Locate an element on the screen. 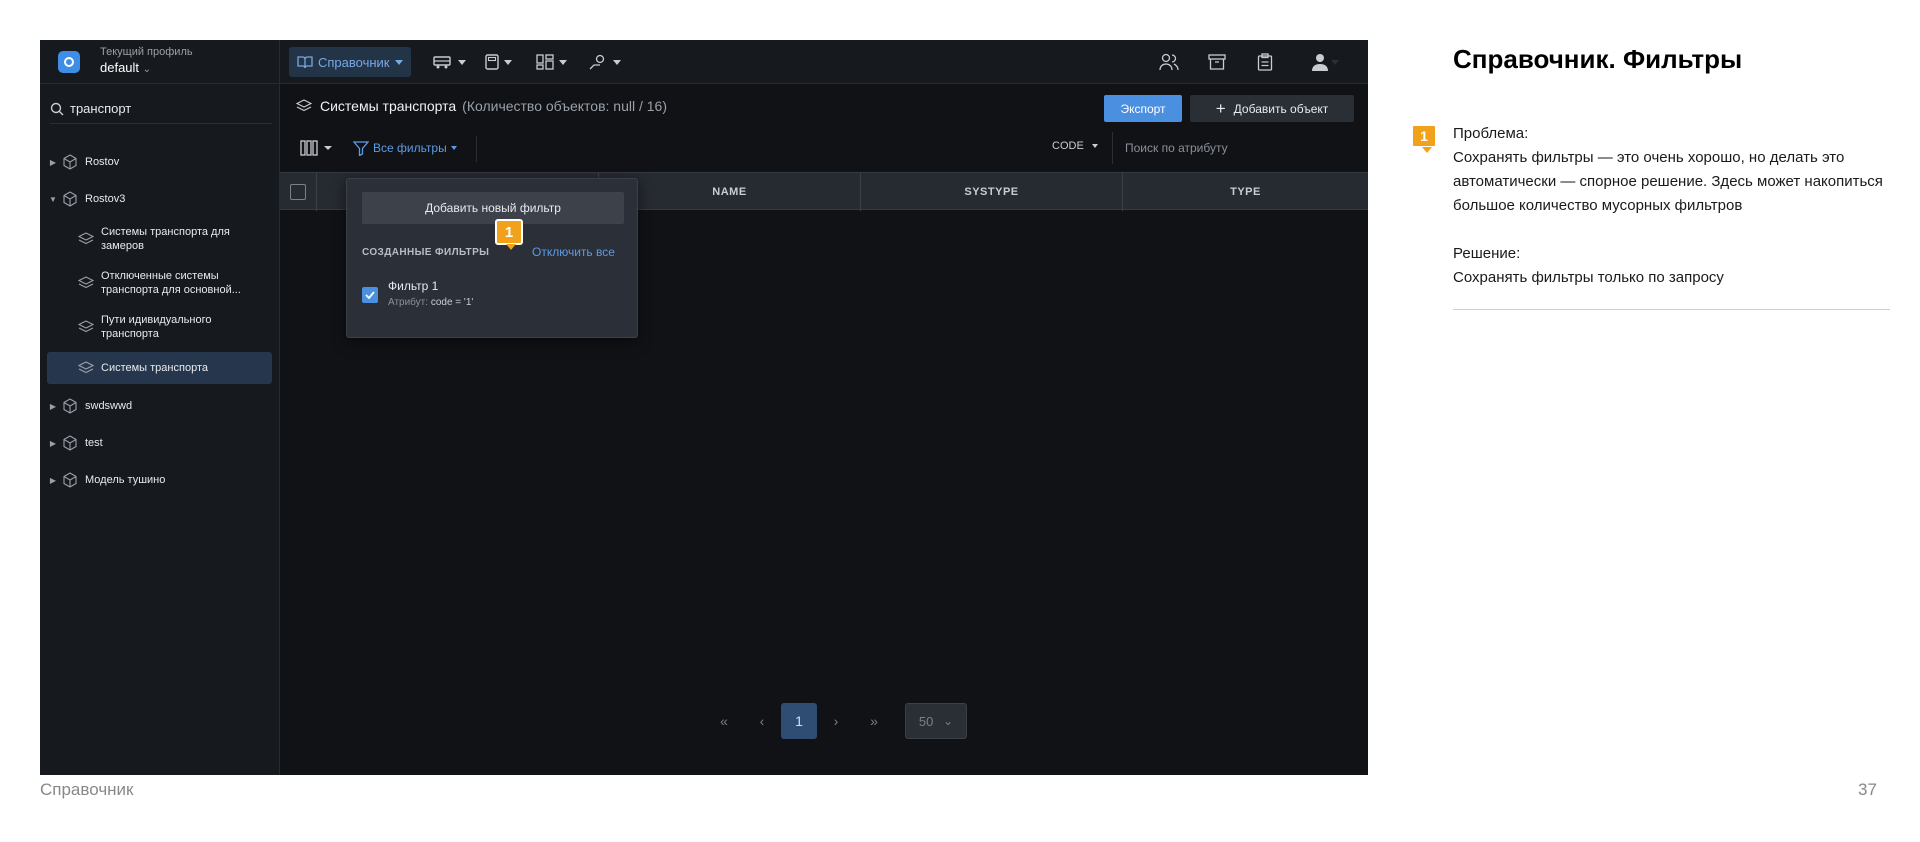  tree-item-label: Rostov3 is located at coordinates (105, 199).